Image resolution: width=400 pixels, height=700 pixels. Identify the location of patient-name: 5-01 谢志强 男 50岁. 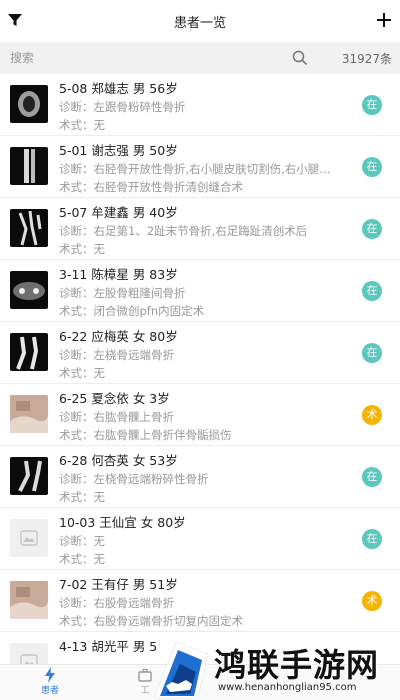
(118, 150).